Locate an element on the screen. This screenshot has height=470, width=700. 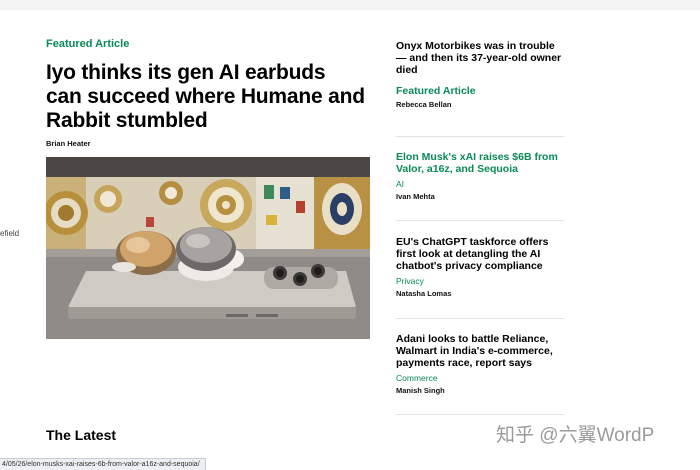
sidebar-article-category: Privacy is located at coordinates (481, 281).